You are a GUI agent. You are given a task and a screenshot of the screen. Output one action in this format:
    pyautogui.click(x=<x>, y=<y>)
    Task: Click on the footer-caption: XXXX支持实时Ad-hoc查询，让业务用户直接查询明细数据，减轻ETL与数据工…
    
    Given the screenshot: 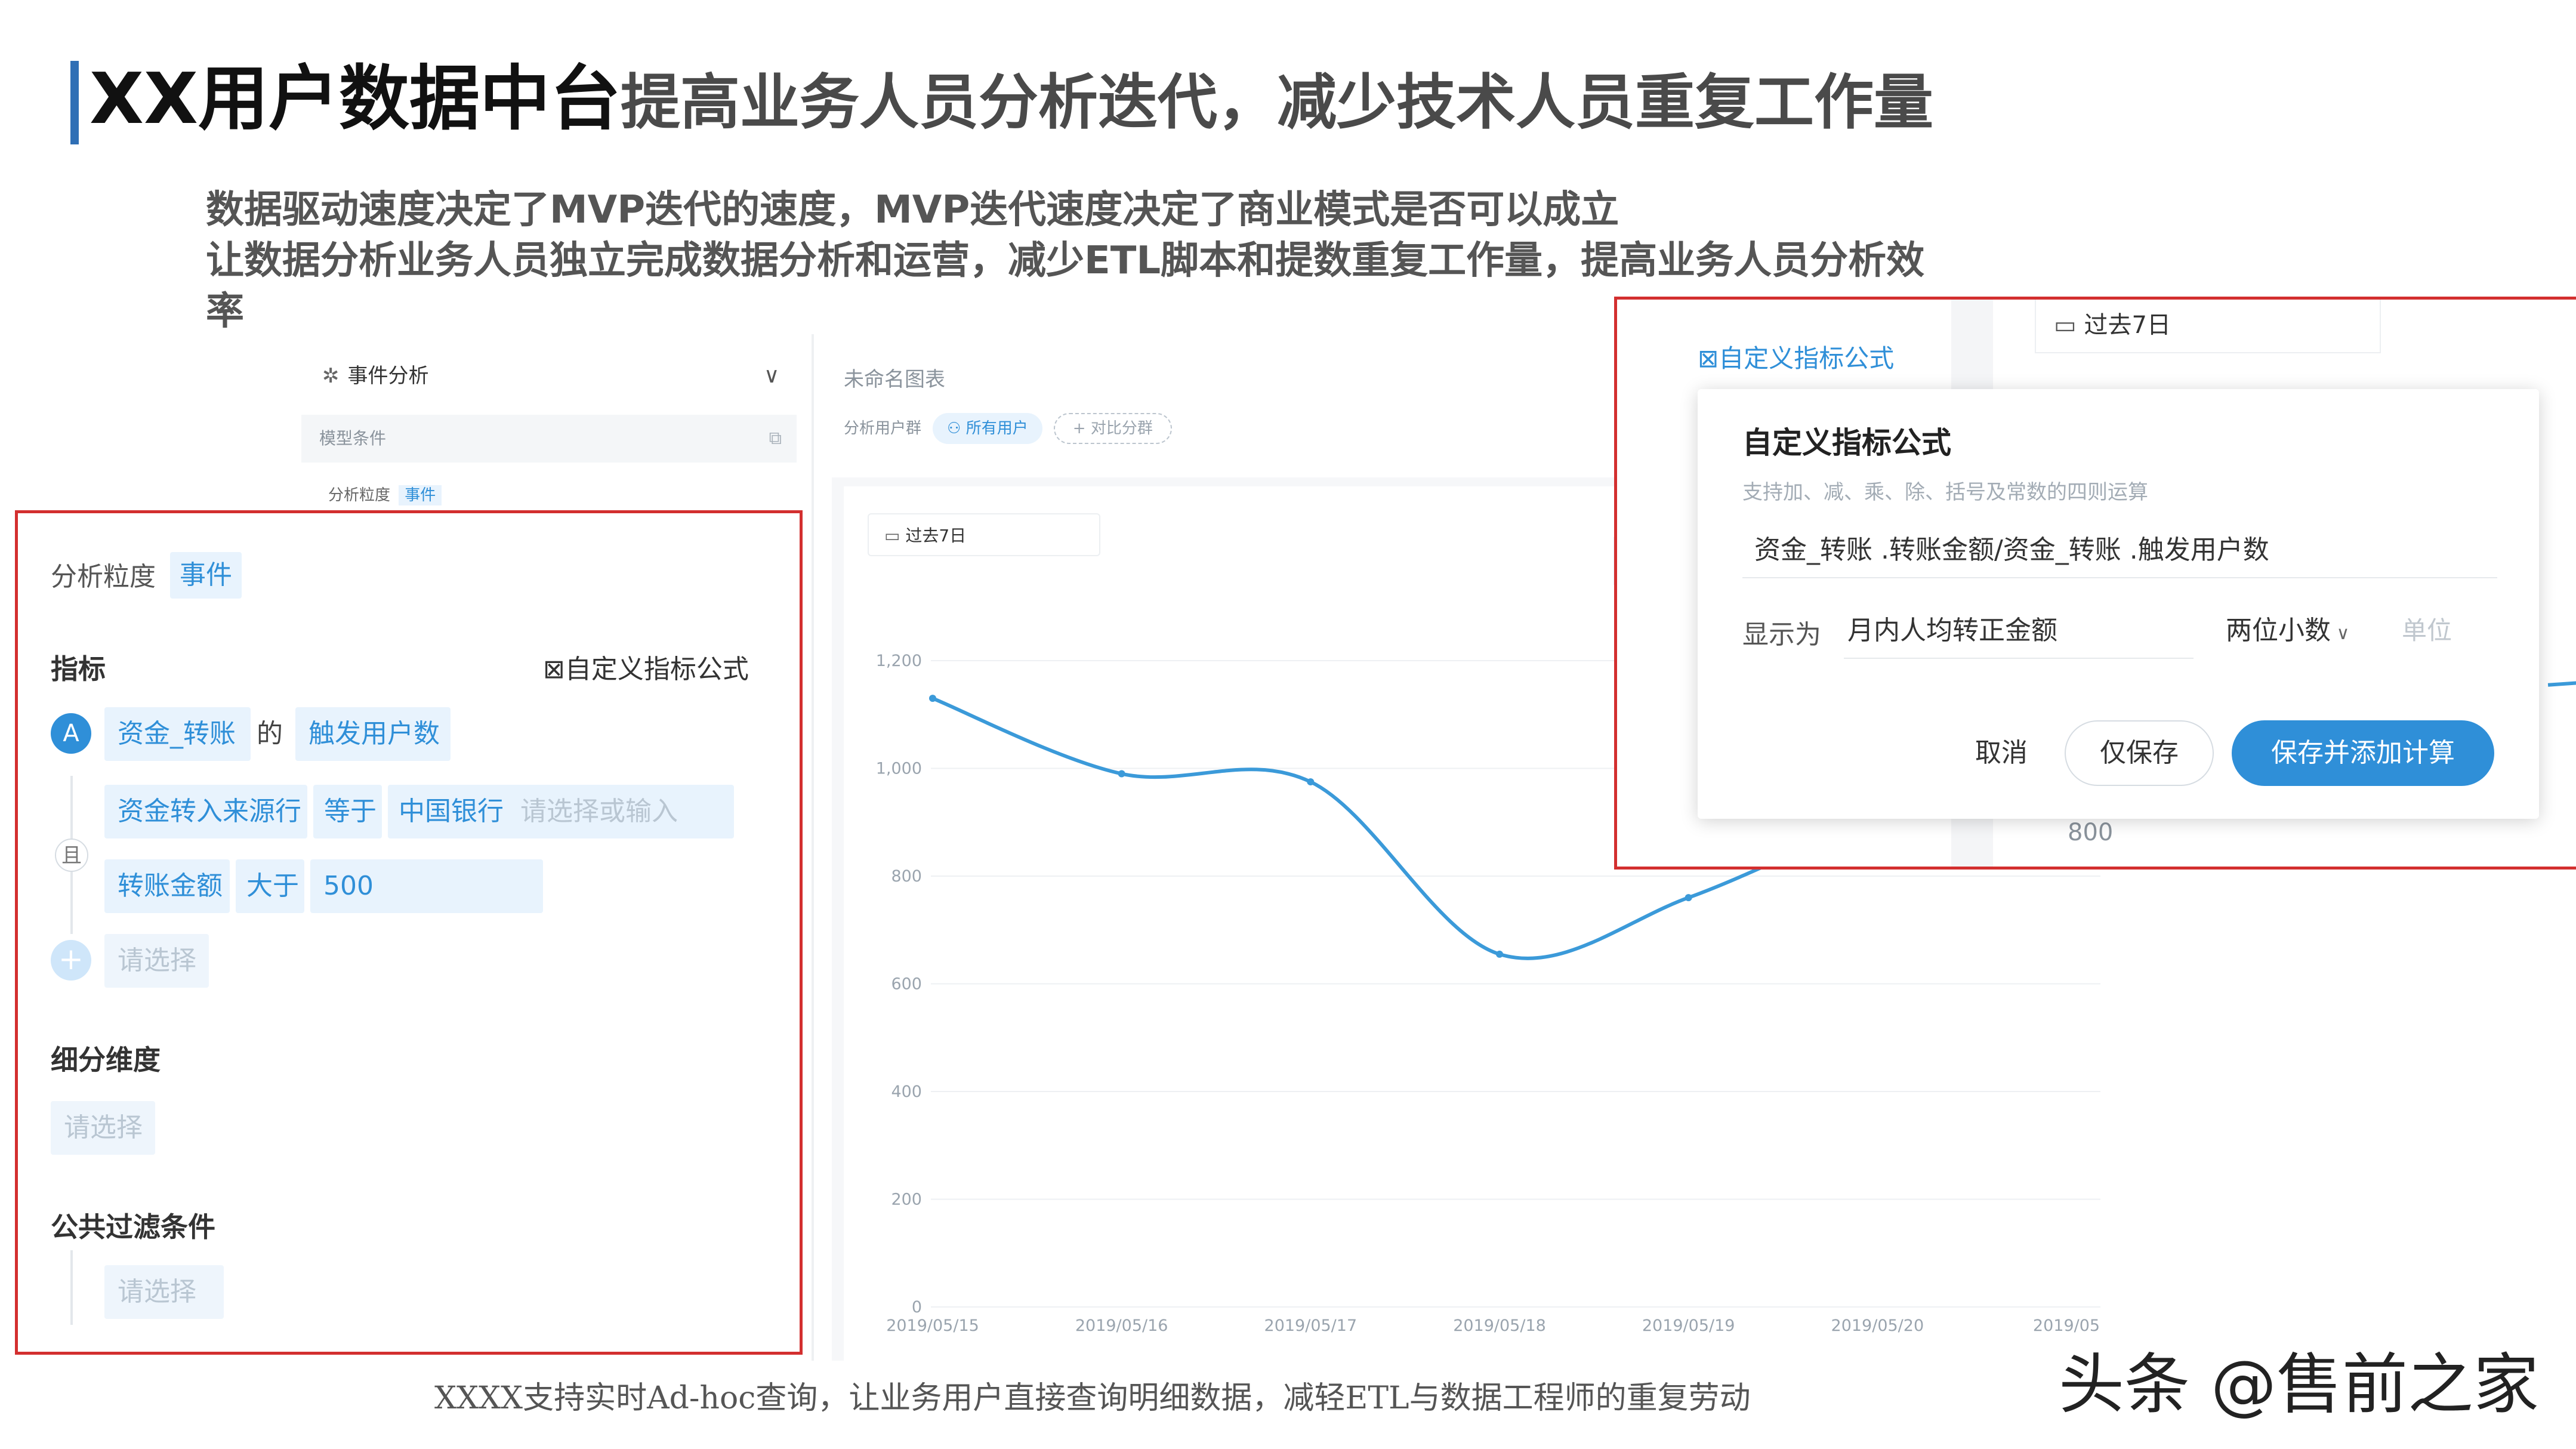 What is the action you would take?
    pyautogui.click(x=1093, y=1398)
    